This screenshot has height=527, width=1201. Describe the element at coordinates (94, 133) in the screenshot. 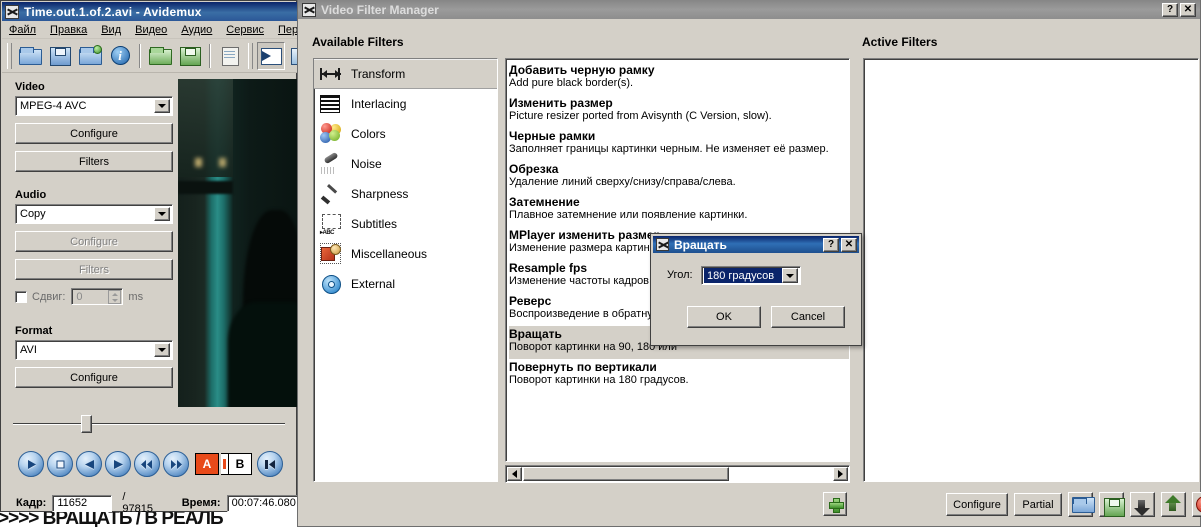

I see `video-configure-button: Configure` at that location.